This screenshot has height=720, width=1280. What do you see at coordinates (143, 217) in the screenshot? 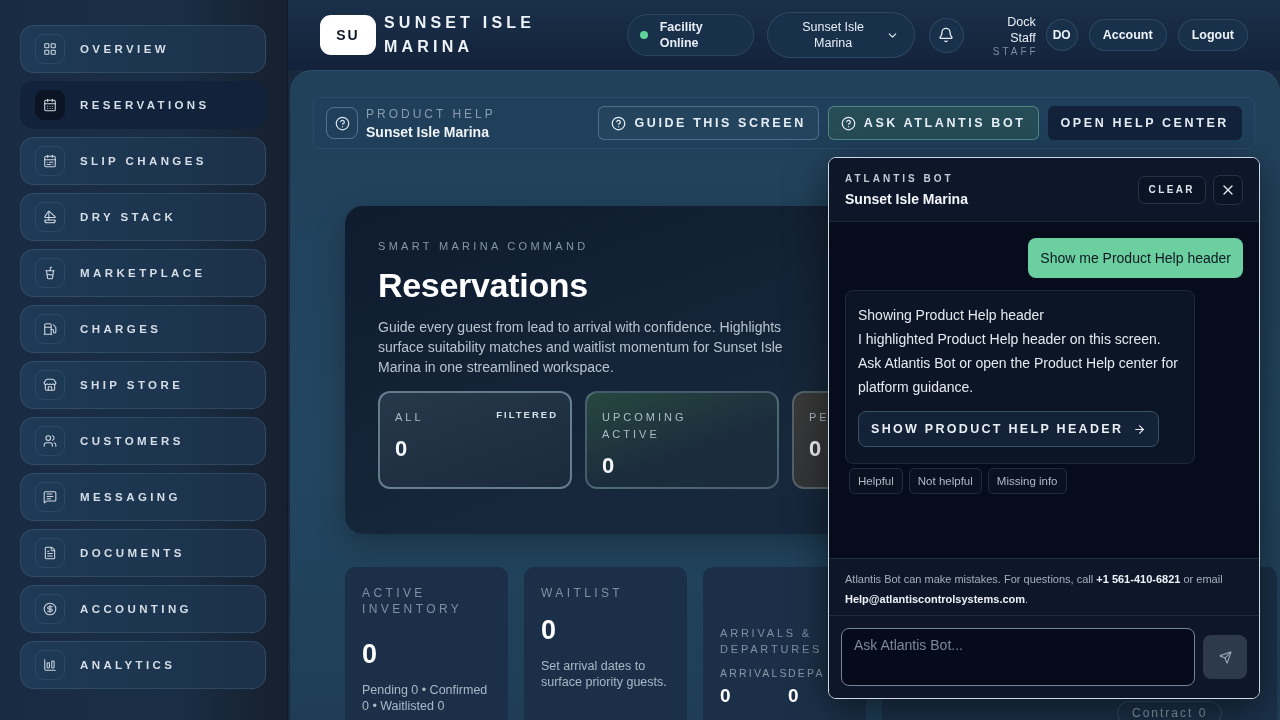
I see `nav-item: DRY STACK` at bounding box center [143, 217].